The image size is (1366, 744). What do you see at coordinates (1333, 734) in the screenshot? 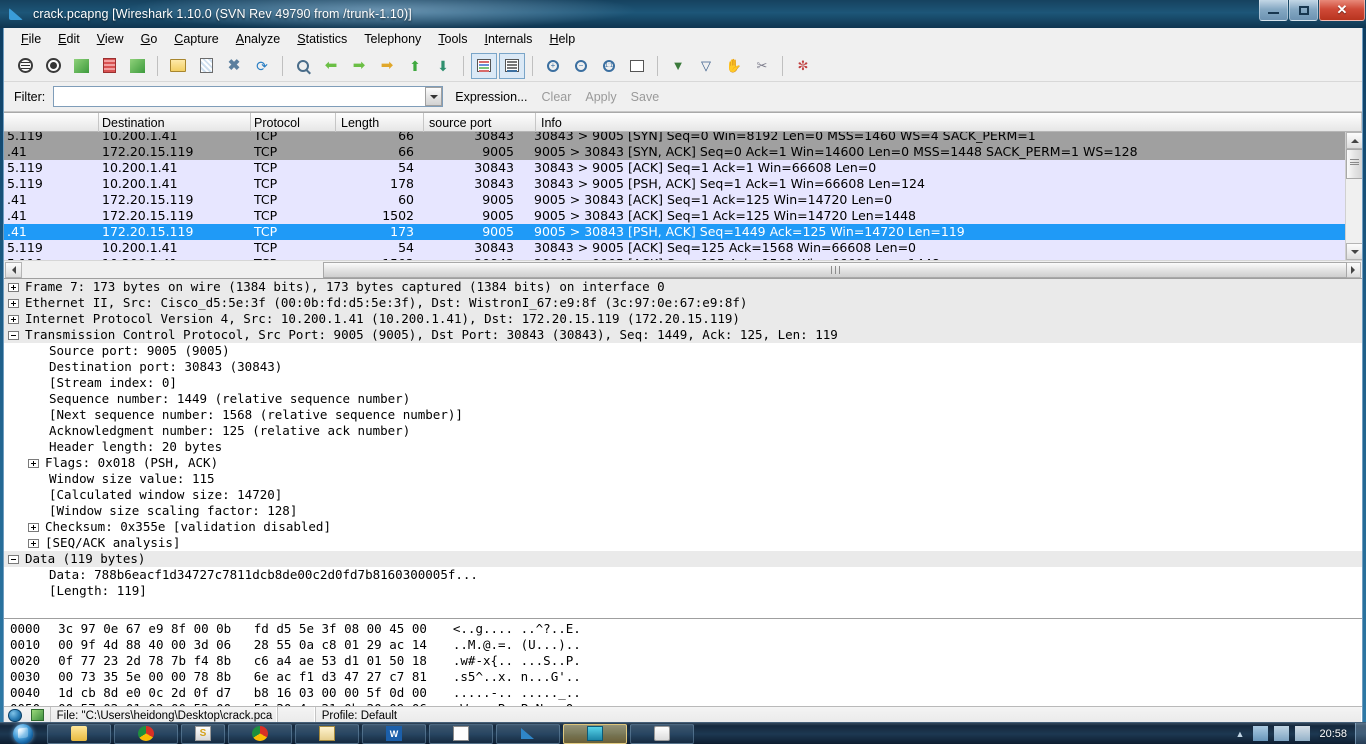
I see `taskbar-clock: 20:58` at bounding box center [1333, 734].